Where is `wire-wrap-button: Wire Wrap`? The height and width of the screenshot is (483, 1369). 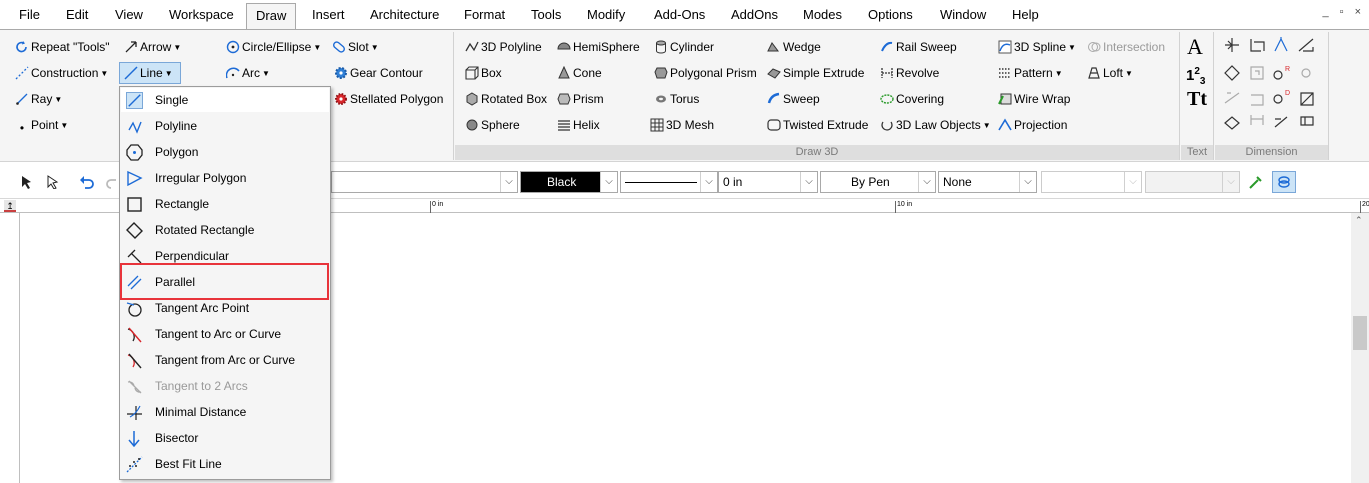 wire-wrap-button: Wire Wrap is located at coordinates (1034, 99).